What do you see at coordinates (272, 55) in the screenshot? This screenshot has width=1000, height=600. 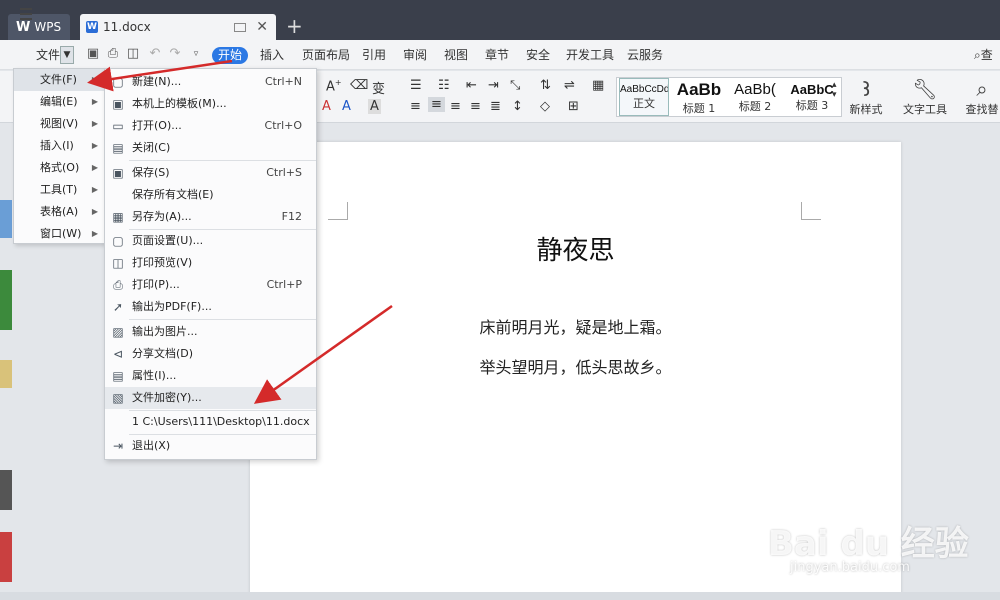 I see `tab-insert: 插入` at bounding box center [272, 55].